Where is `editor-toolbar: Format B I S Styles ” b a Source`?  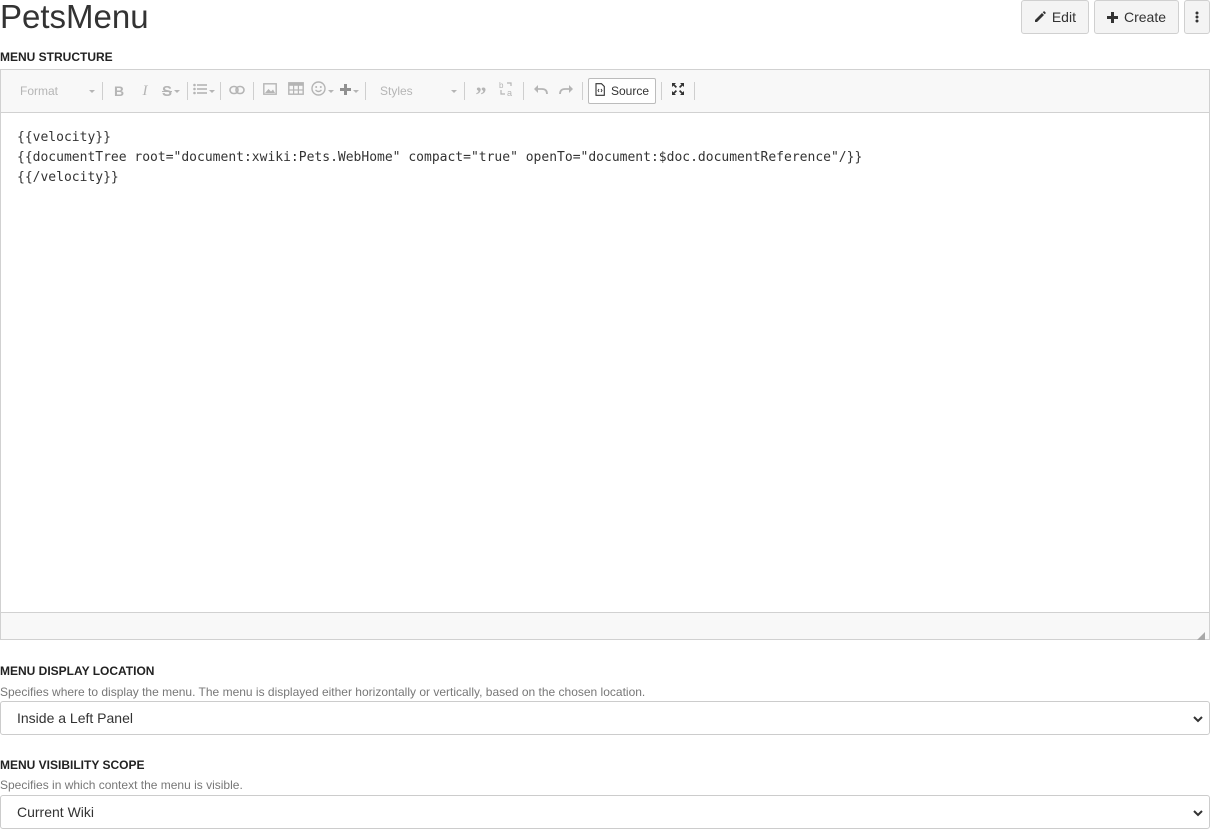 editor-toolbar: Format B I S Styles ” b a Source is located at coordinates (605, 91).